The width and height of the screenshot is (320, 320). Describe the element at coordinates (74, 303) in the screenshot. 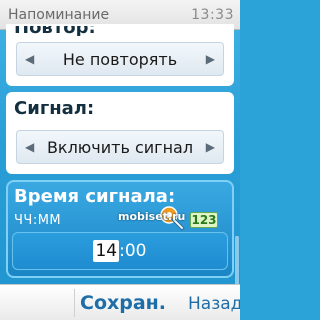

I see `softkey-divider` at that location.